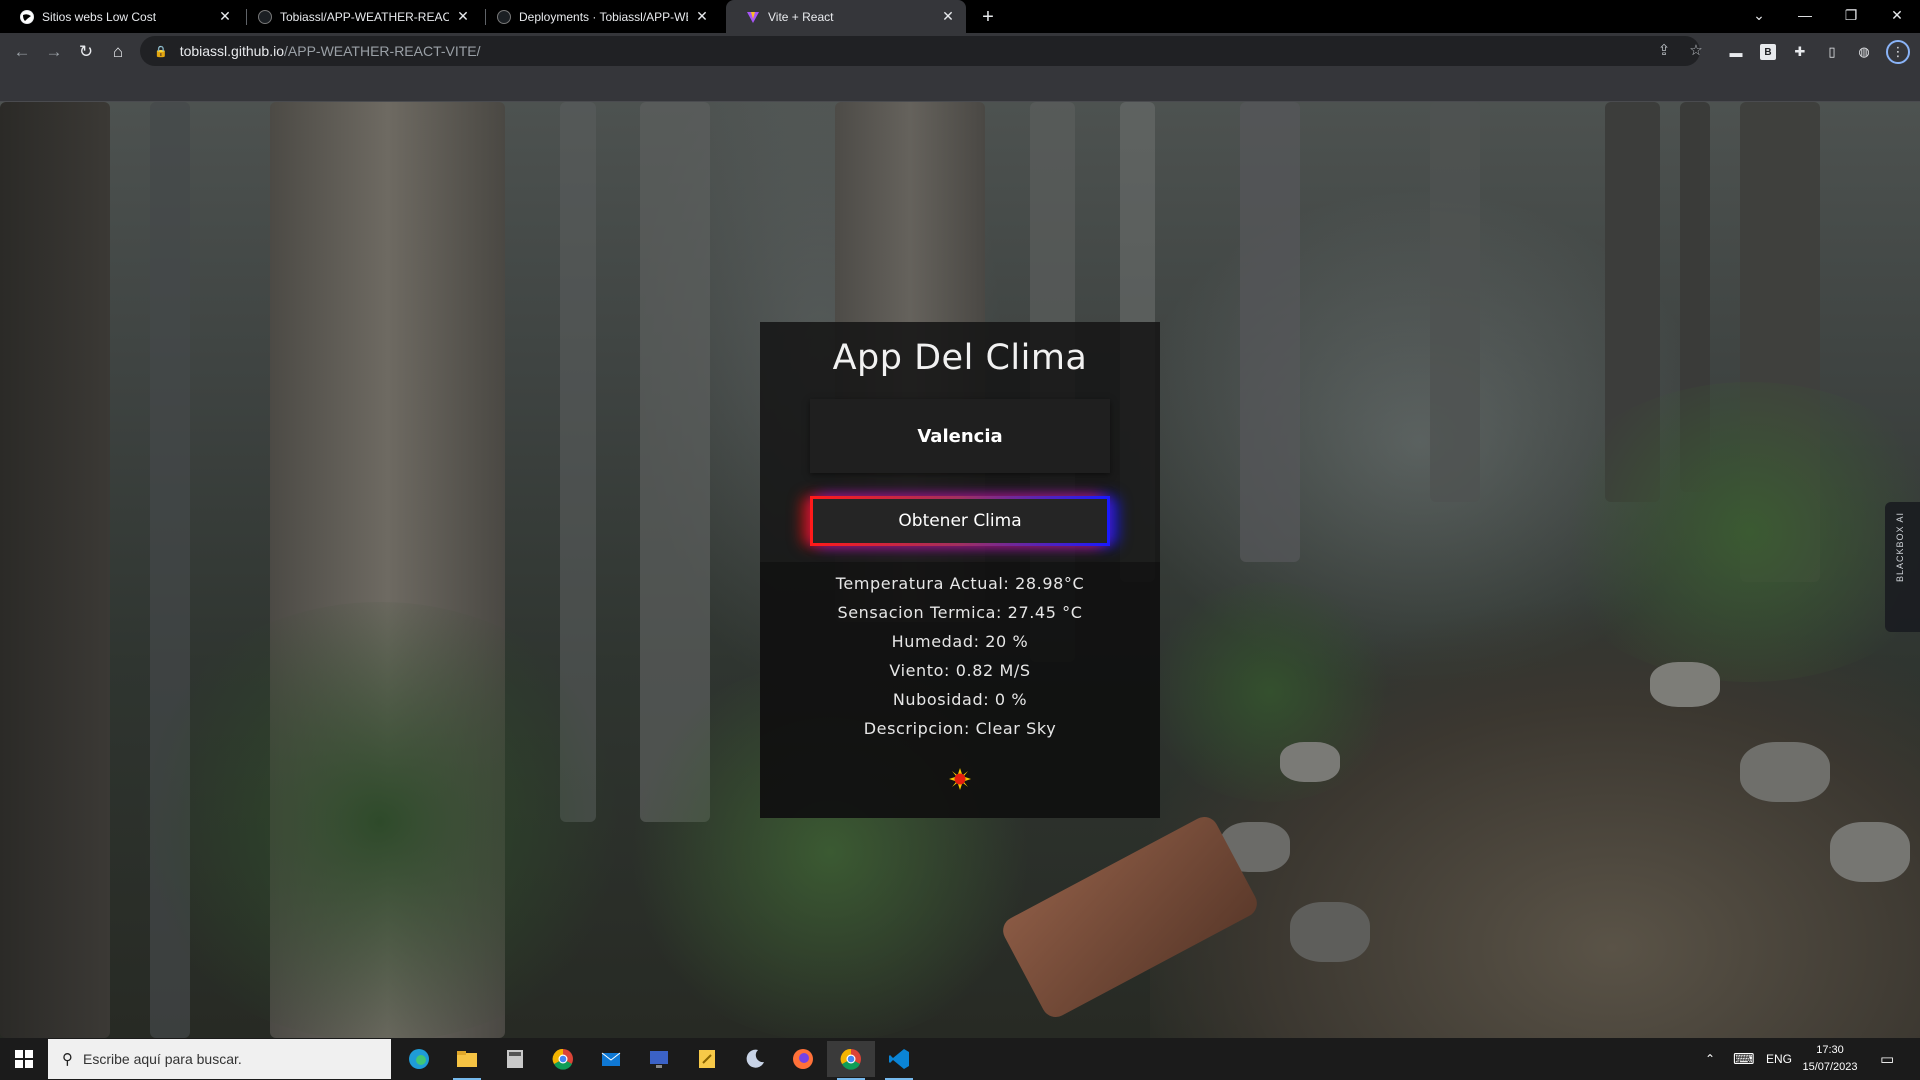 The width and height of the screenshot is (1920, 1080). Describe the element at coordinates (67, 1059) in the screenshot. I see `search-icon: ⚲` at that location.